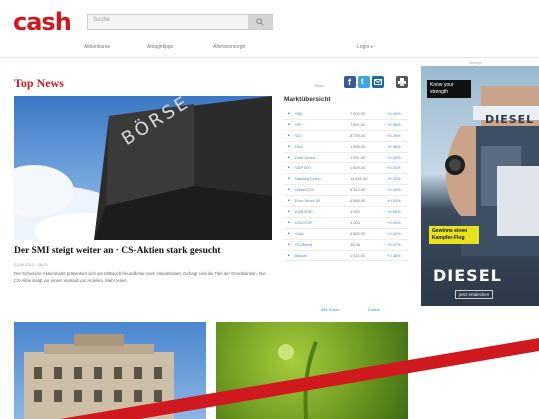 This screenshot has height=419, width=539. I want to click on market-index-value: 14'451.00, so click(359, 179).